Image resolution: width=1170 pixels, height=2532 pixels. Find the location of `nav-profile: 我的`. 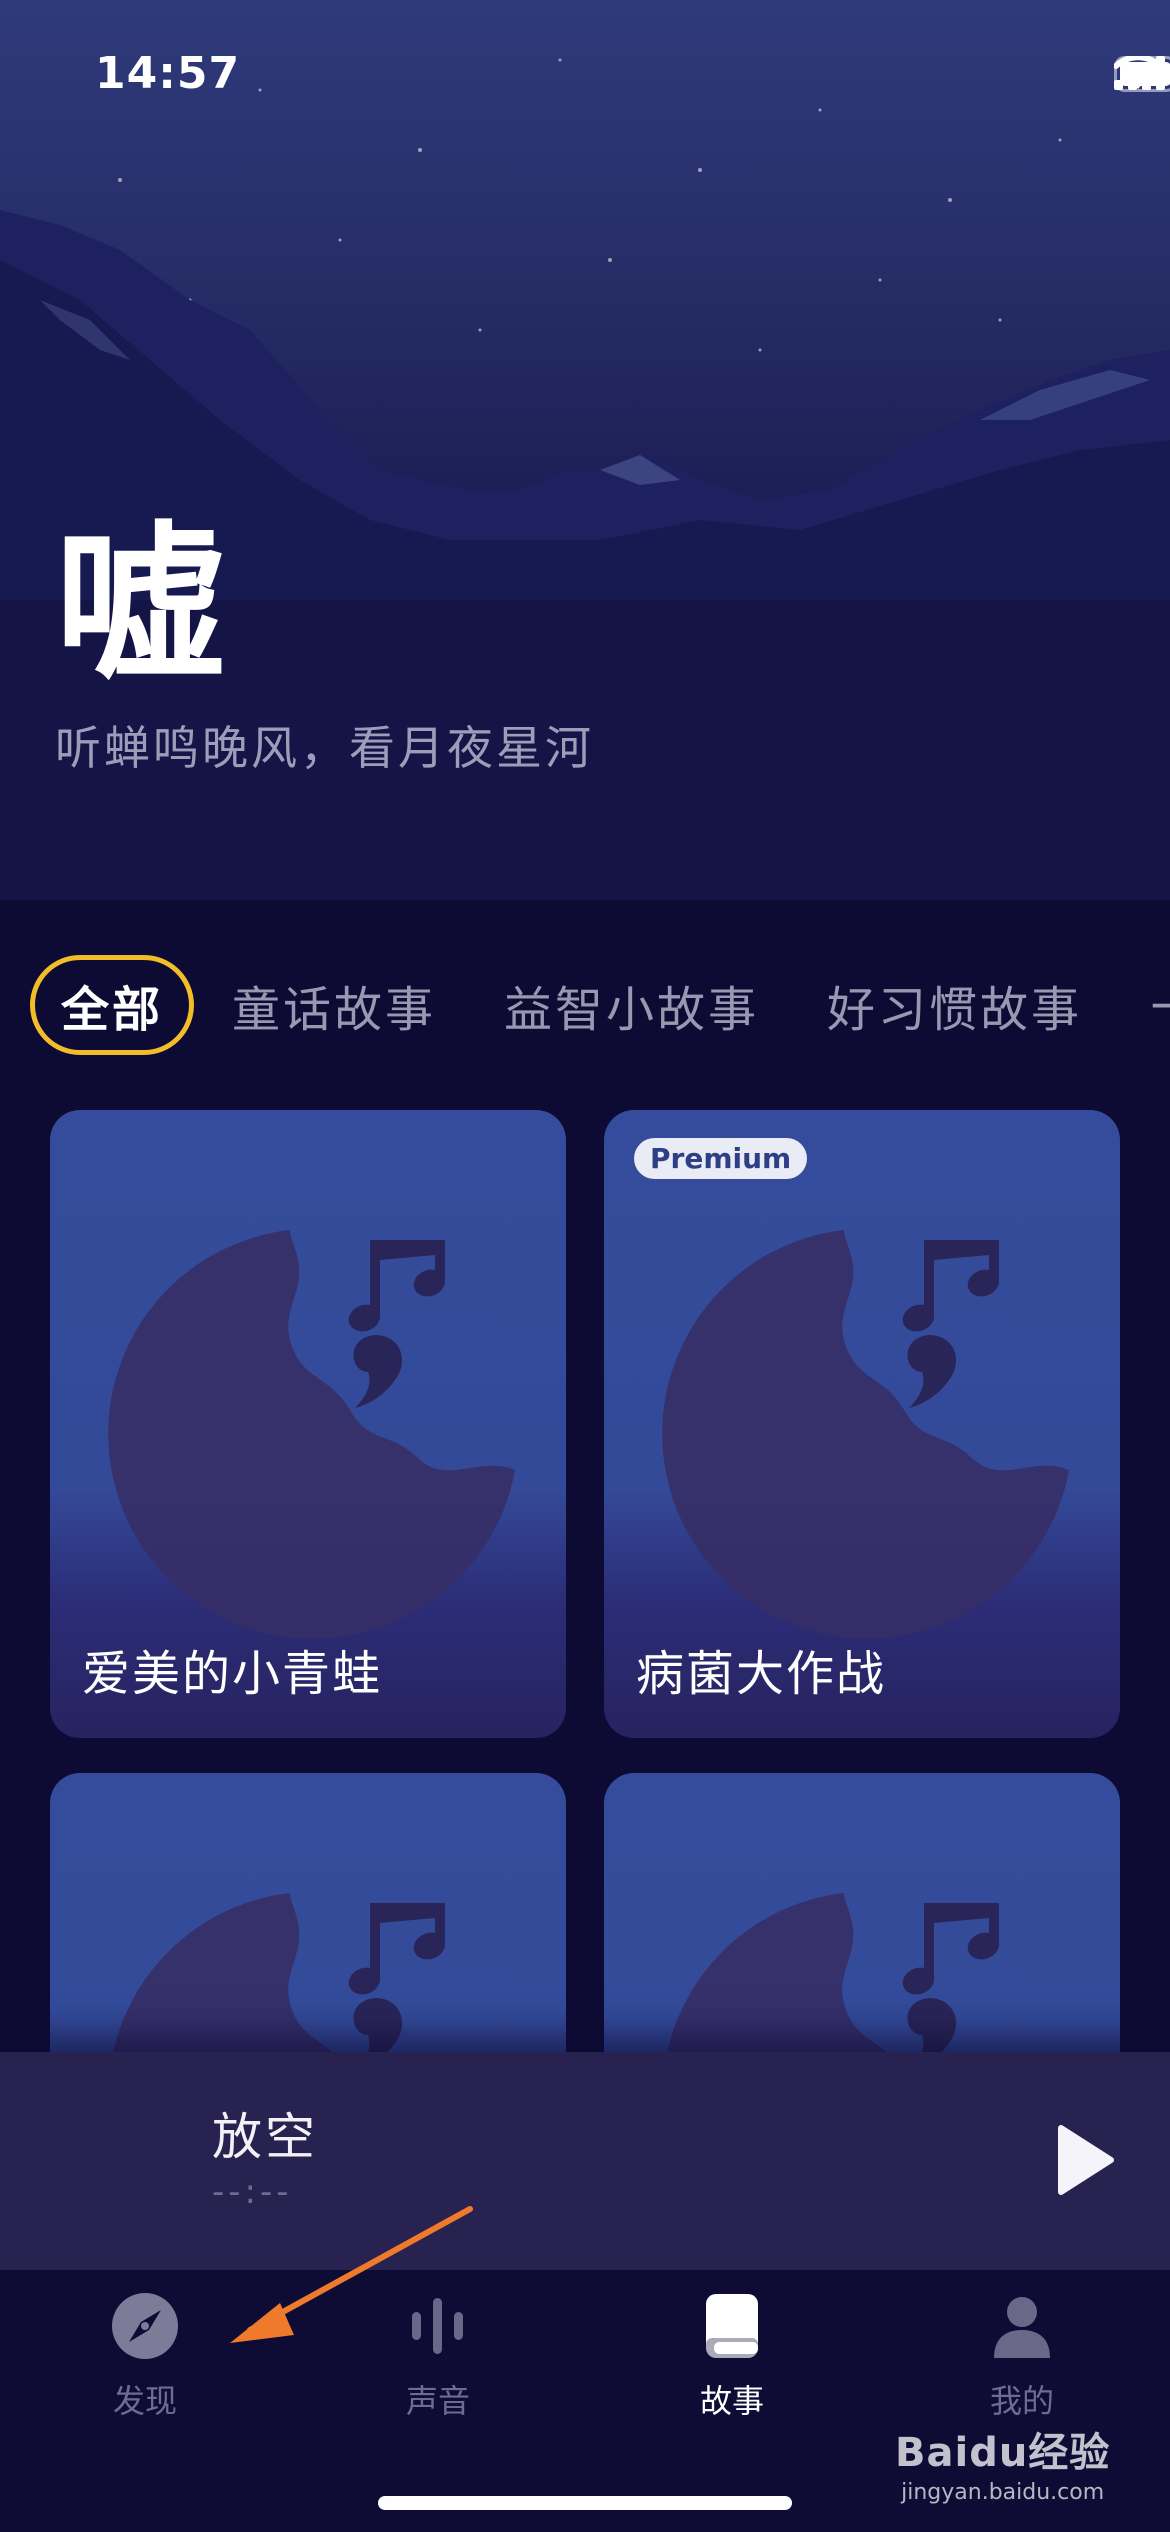

nav-profile: 我的 is located at coordinates (1022, 2356).